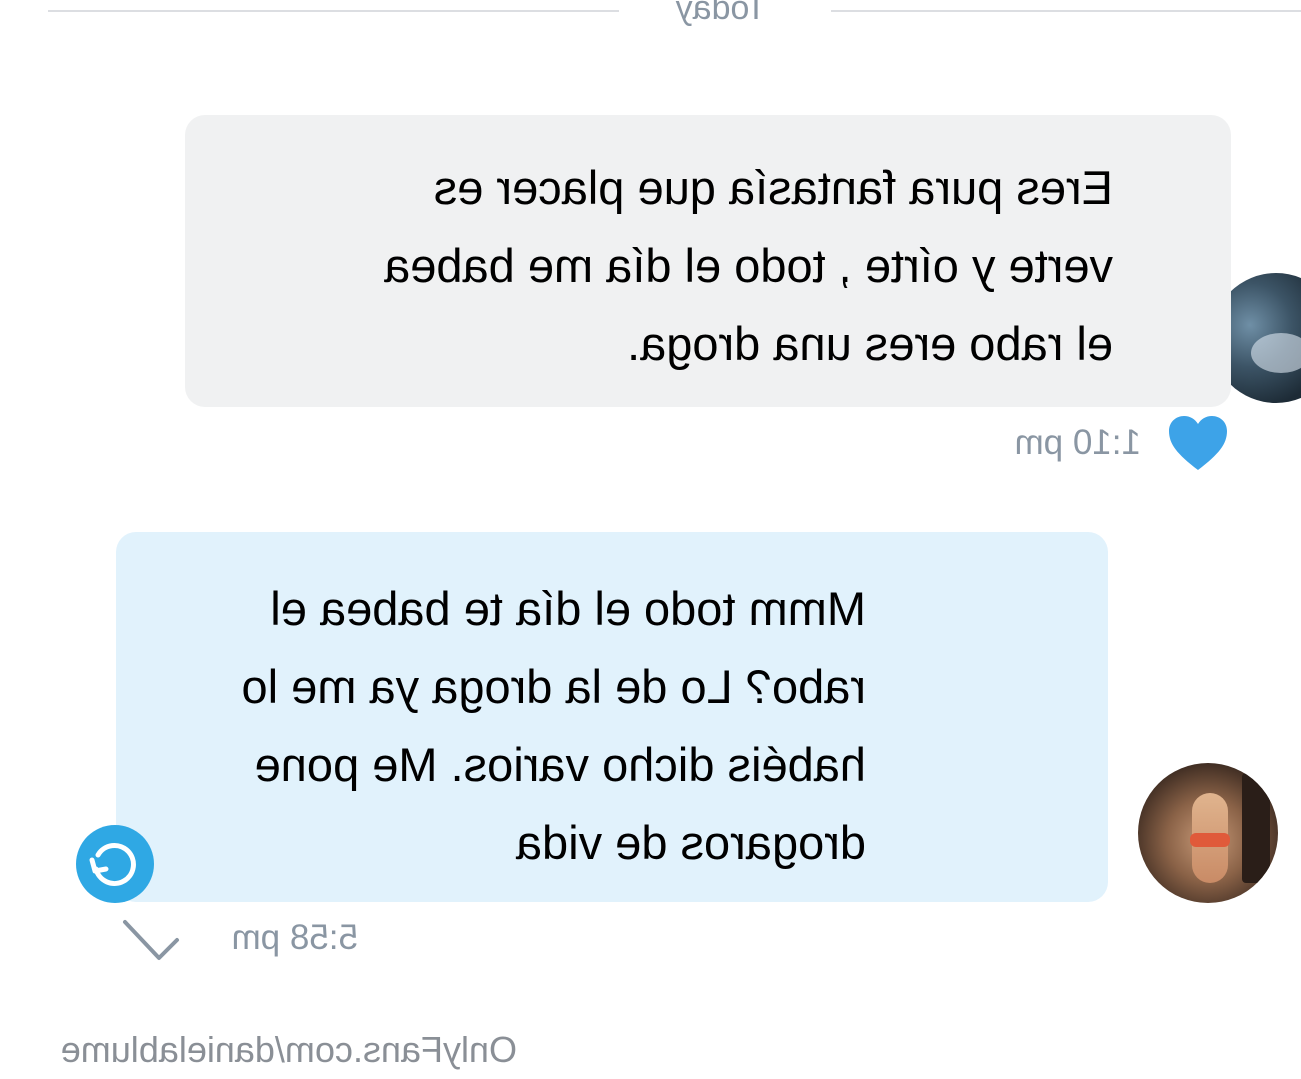 This screenshot has width=1301, height=1079. I want to click on own-avatar, so click(1208, 833).